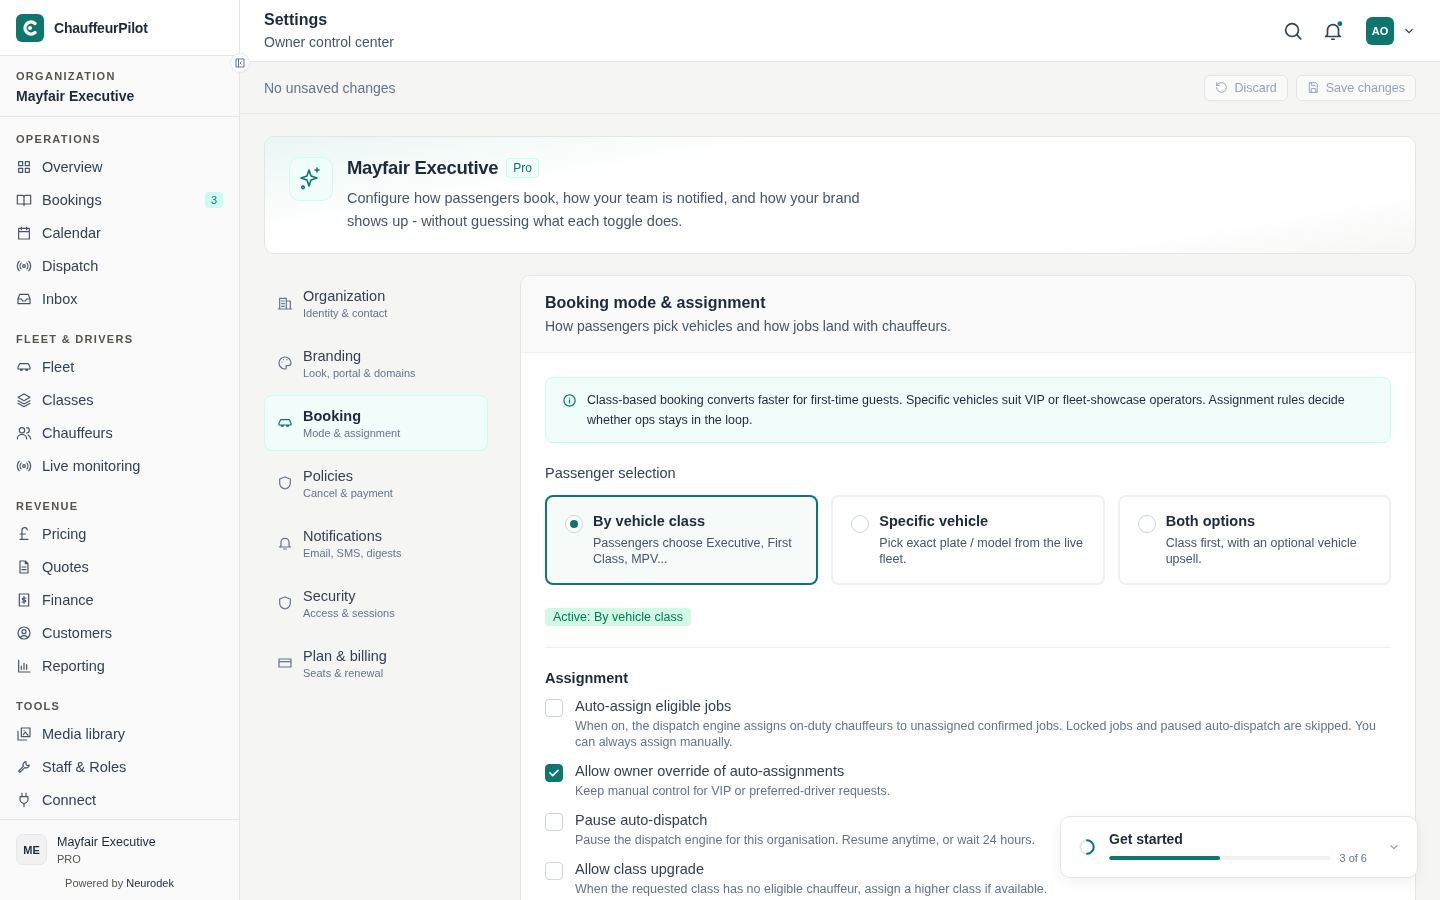 Image resolution: width=1440 pixels, height=900 pixels. I want to click on nav-item: Staff & Roles, so click(119, 766).